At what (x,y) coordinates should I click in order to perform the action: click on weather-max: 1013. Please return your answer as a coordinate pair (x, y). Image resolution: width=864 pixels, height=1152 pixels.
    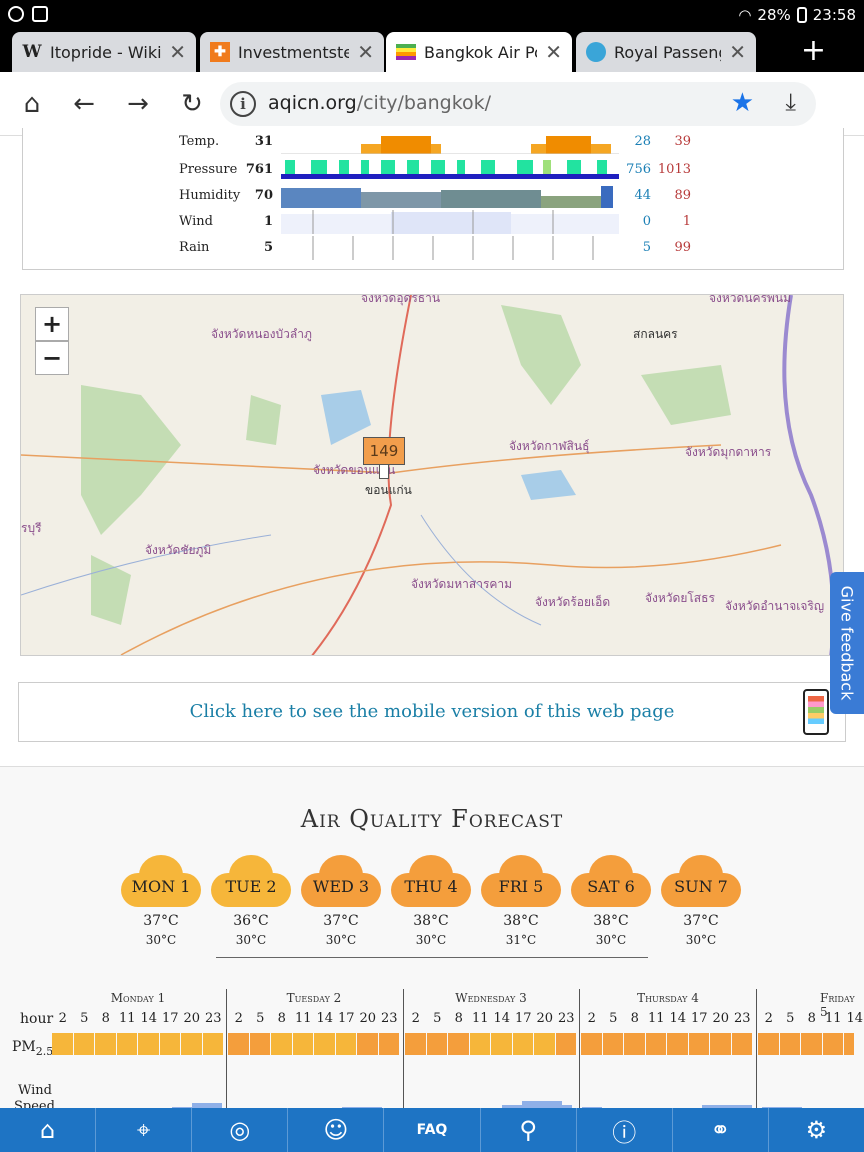
    Looking at the image, I should click on (674, 169).